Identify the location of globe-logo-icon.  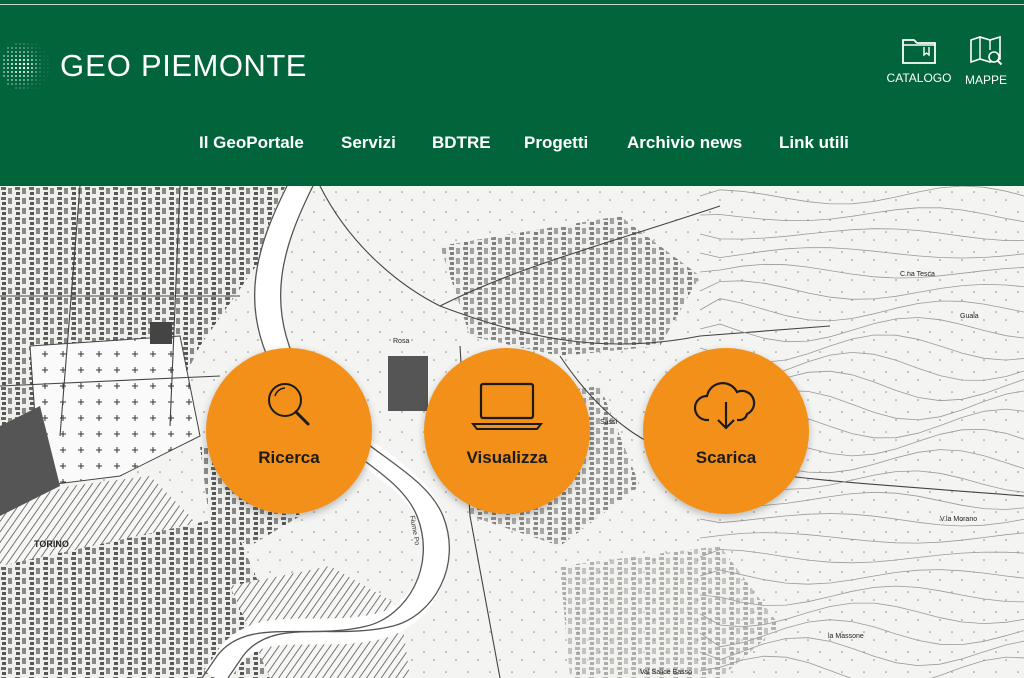
(26, 66).